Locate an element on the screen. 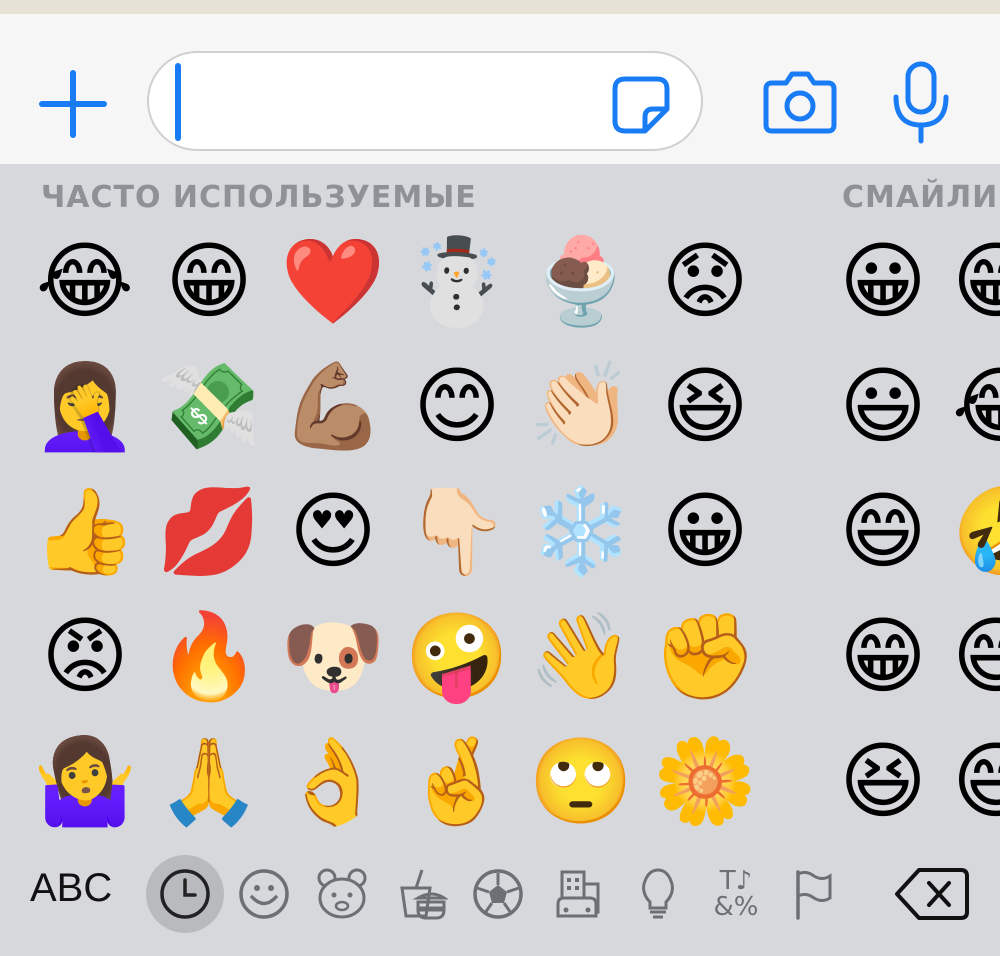  backspace-button is located at coordinates (932, 894).